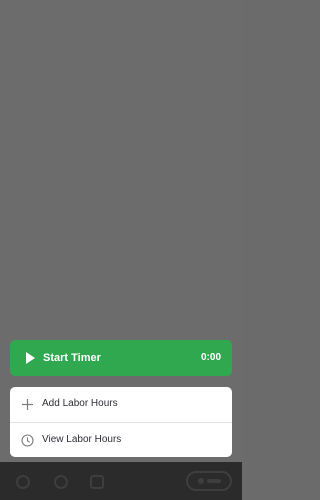 The width and height of the screenshot is (320, 500). What do you see at coordinates (23, 482) in the screenshot?
I see `nav-home-icon` at bounding box center [23, 482].